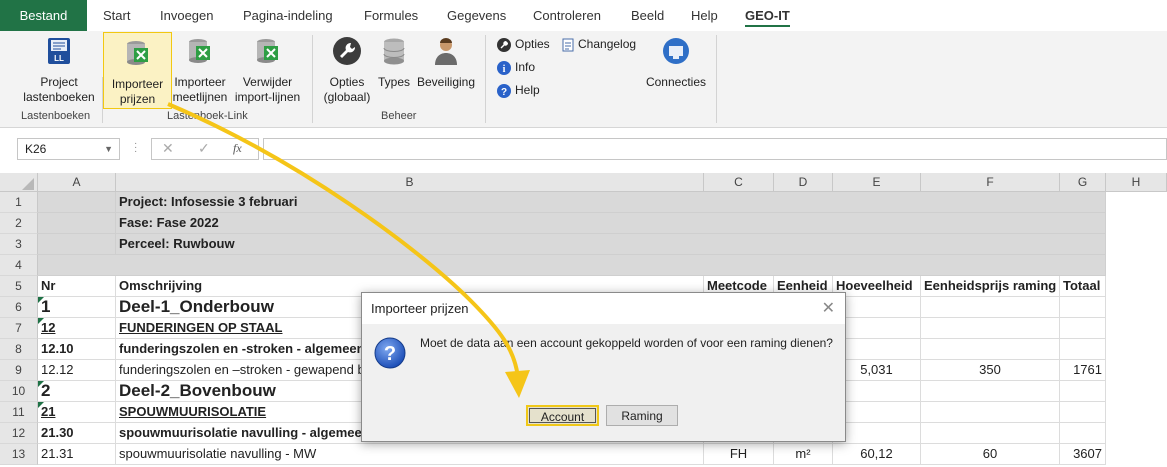 Image resolution: width=1167 pixels, height=467 pixels. What do you see at coordinates (77, 433) in the screenshot?
I see `table-cell: 21.30` at bounding box center [77, 433].